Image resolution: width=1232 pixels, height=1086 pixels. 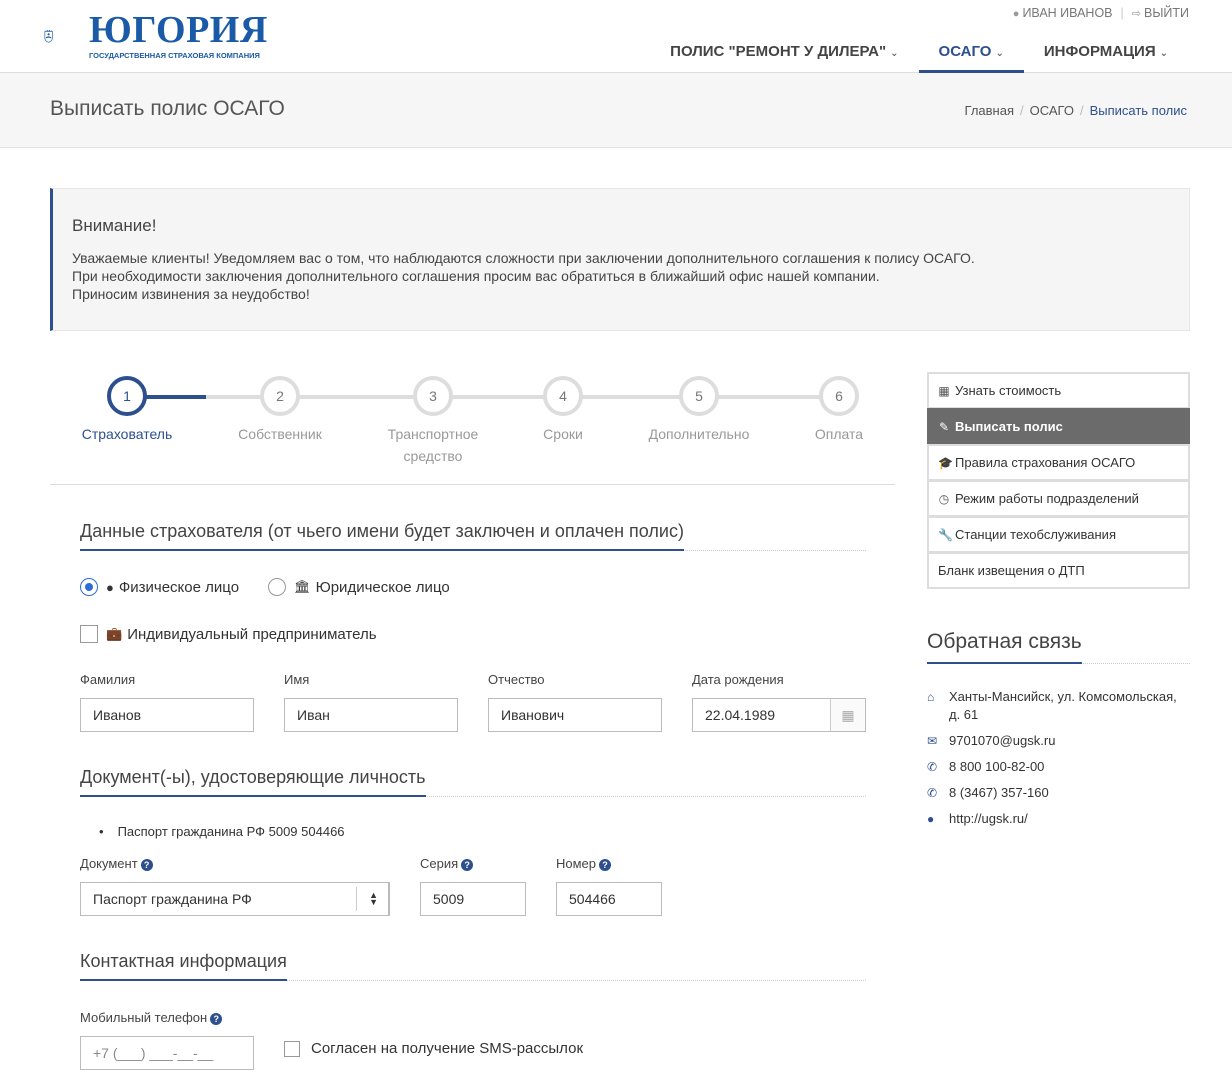 I want to click on step-label: Оплата, so click(x=839, y=434).